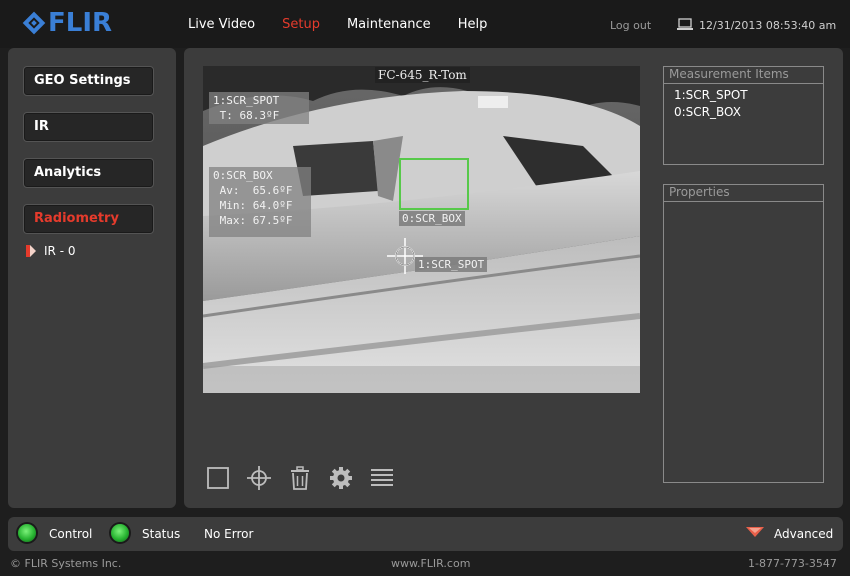  I want to click on measurement-item-spot: 1:SCR_SPOT, so click(748, 95).